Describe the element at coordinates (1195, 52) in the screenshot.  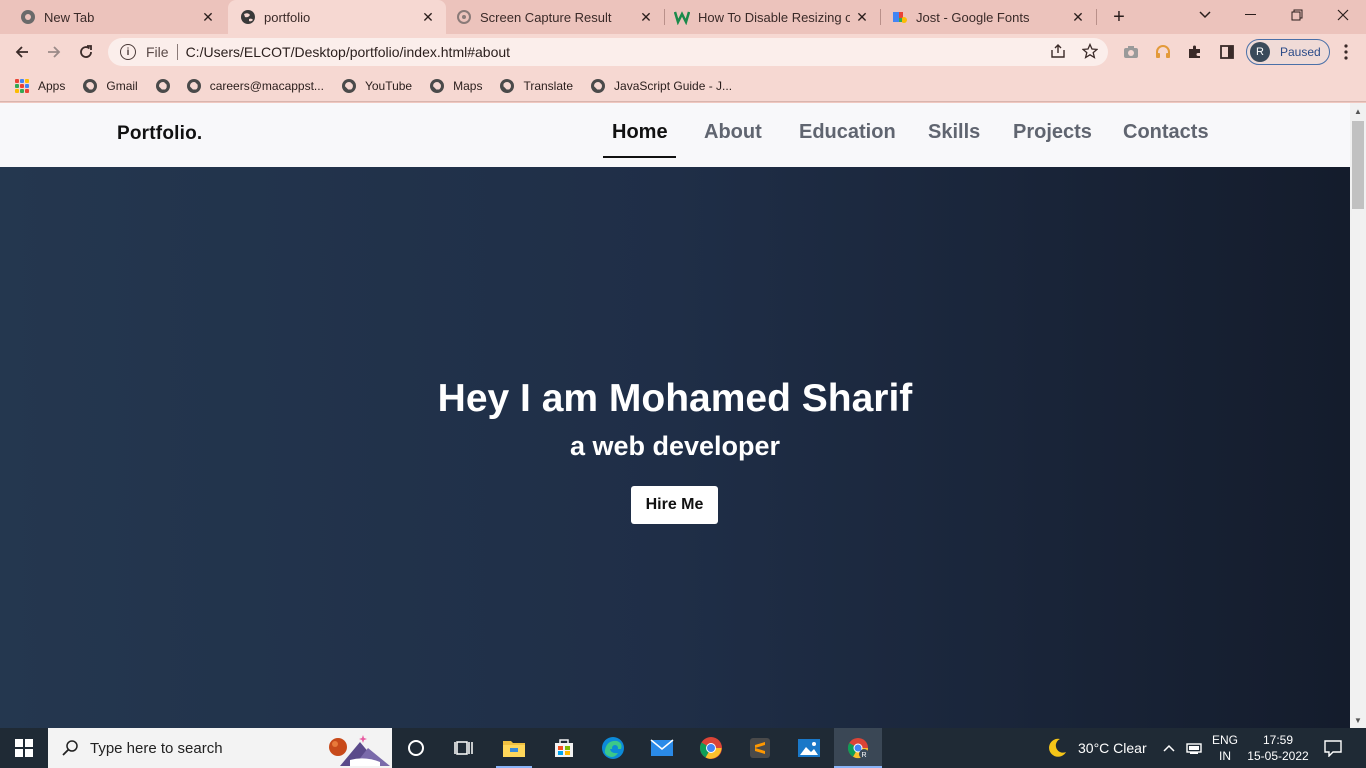
I see `extensions-puzzle-icon` at that location.